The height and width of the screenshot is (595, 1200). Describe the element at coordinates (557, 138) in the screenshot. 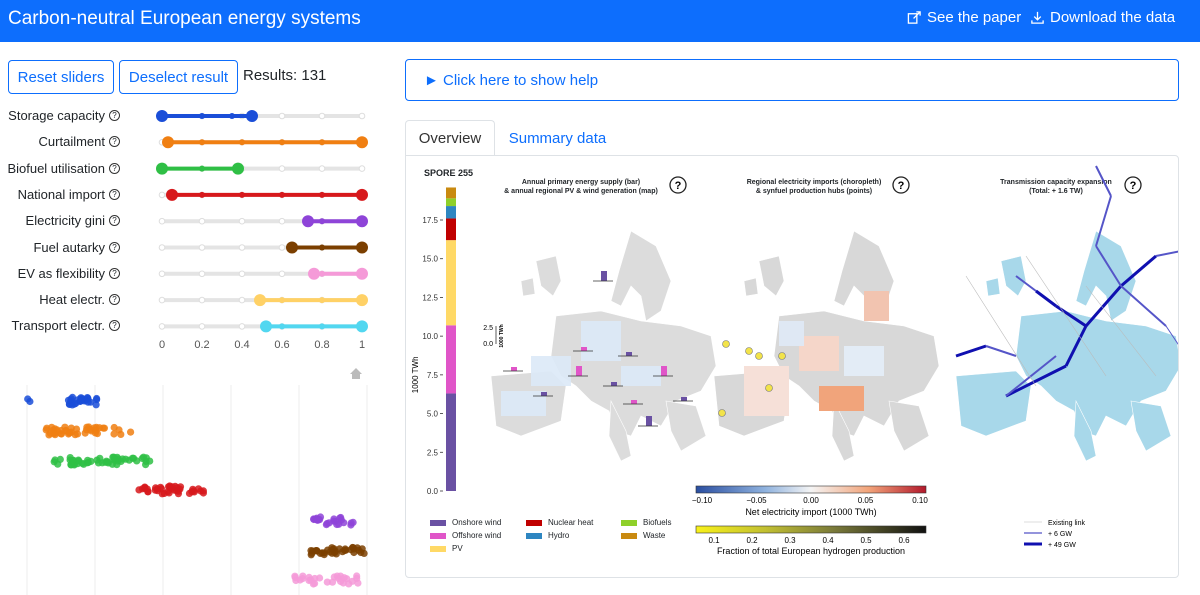

I see `tab-summary-data: Summary data` at that location.